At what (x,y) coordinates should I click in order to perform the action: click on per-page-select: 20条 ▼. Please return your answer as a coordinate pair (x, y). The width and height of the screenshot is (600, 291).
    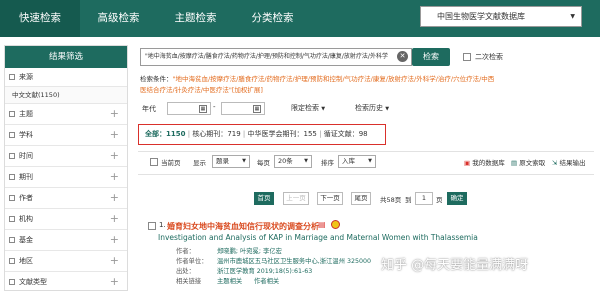
    Looking at the image, I should click on (293, 161).